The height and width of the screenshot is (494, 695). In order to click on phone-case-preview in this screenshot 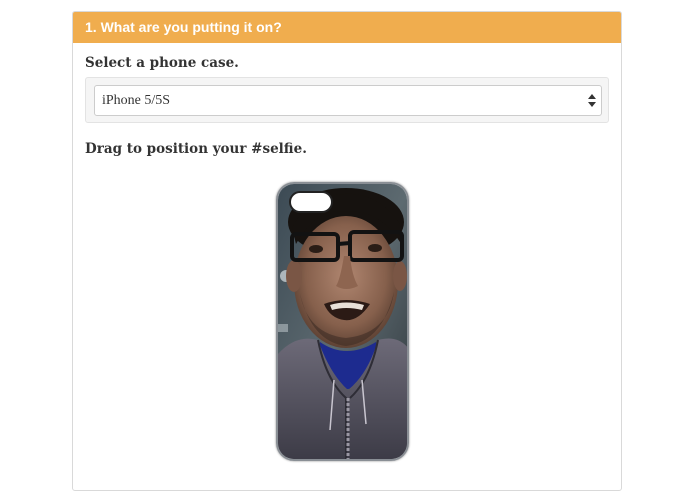, I will do `click(342, 321)`.